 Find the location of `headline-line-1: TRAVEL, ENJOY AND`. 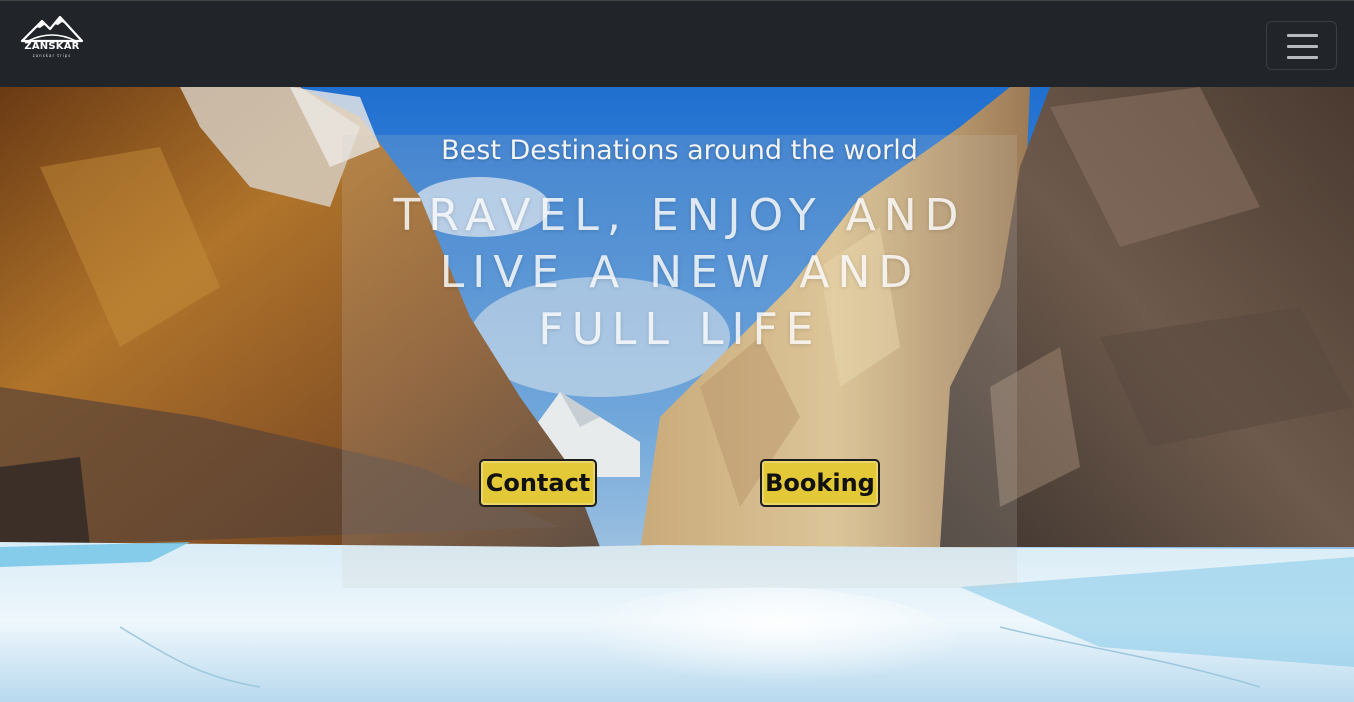

headline-line-1: TRAVEL, ENJOY AND is located at coordinates (680, 215).